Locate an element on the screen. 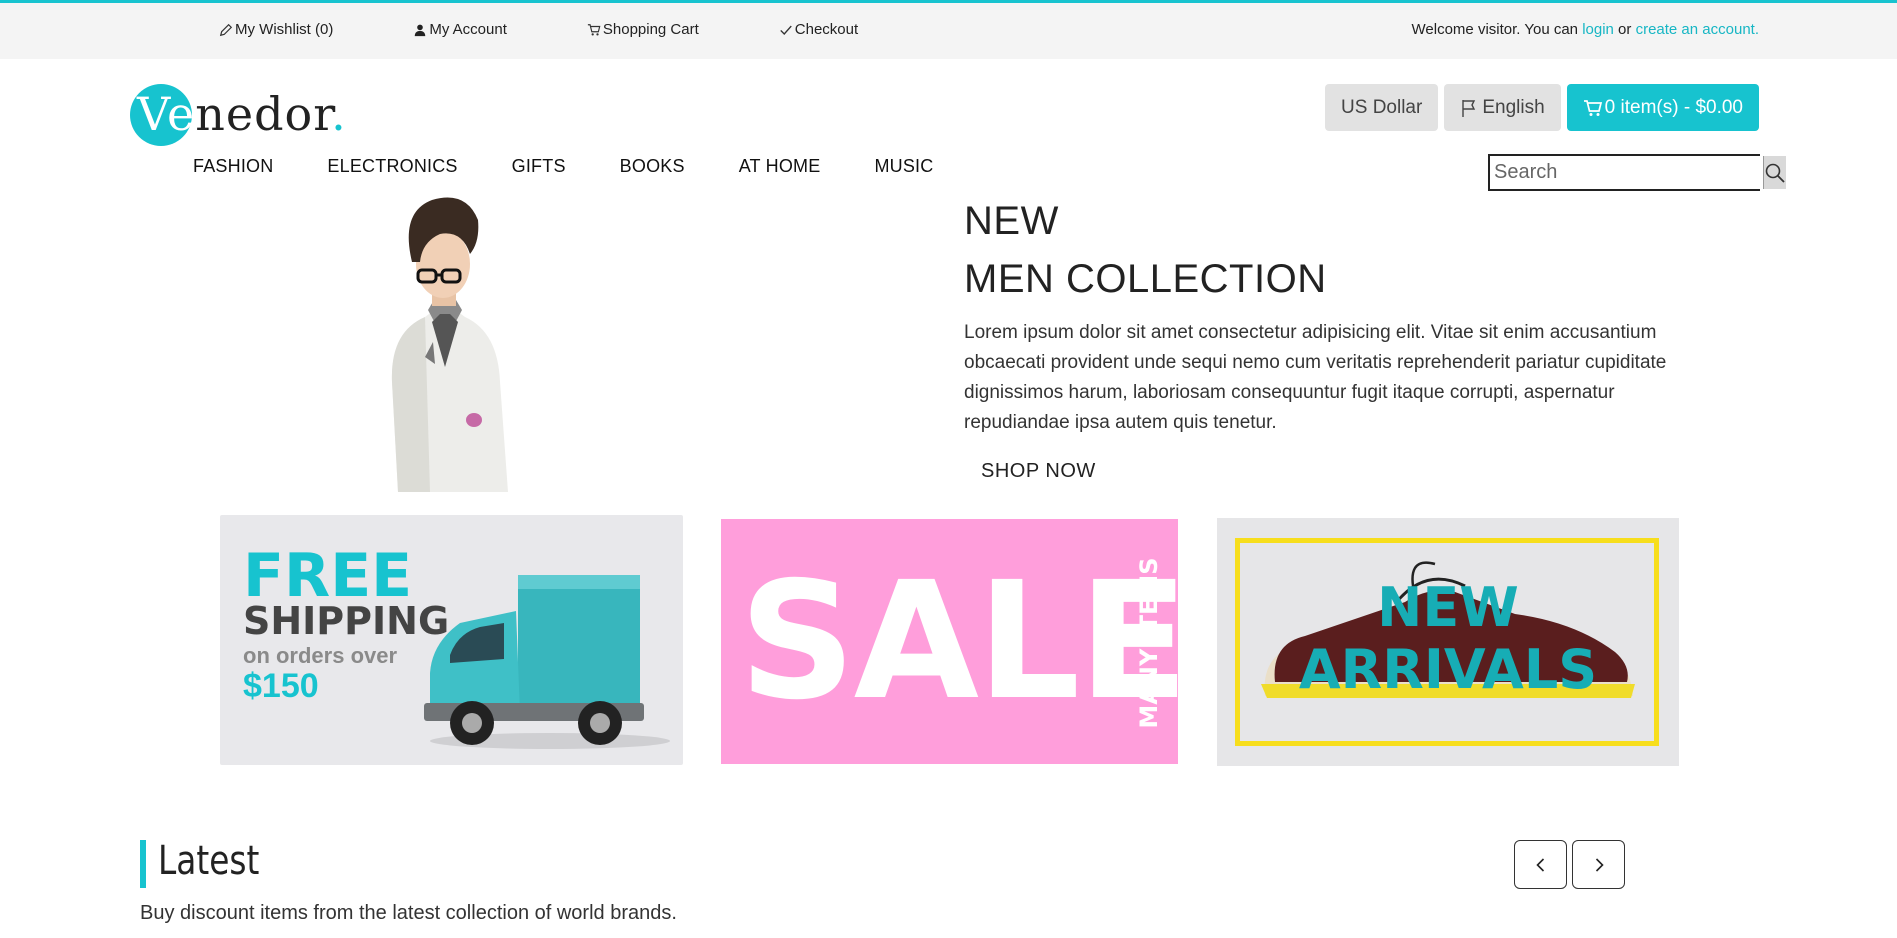 The image size is (1897, 938). carousel-next-button is located at coordinates (1598, 864).